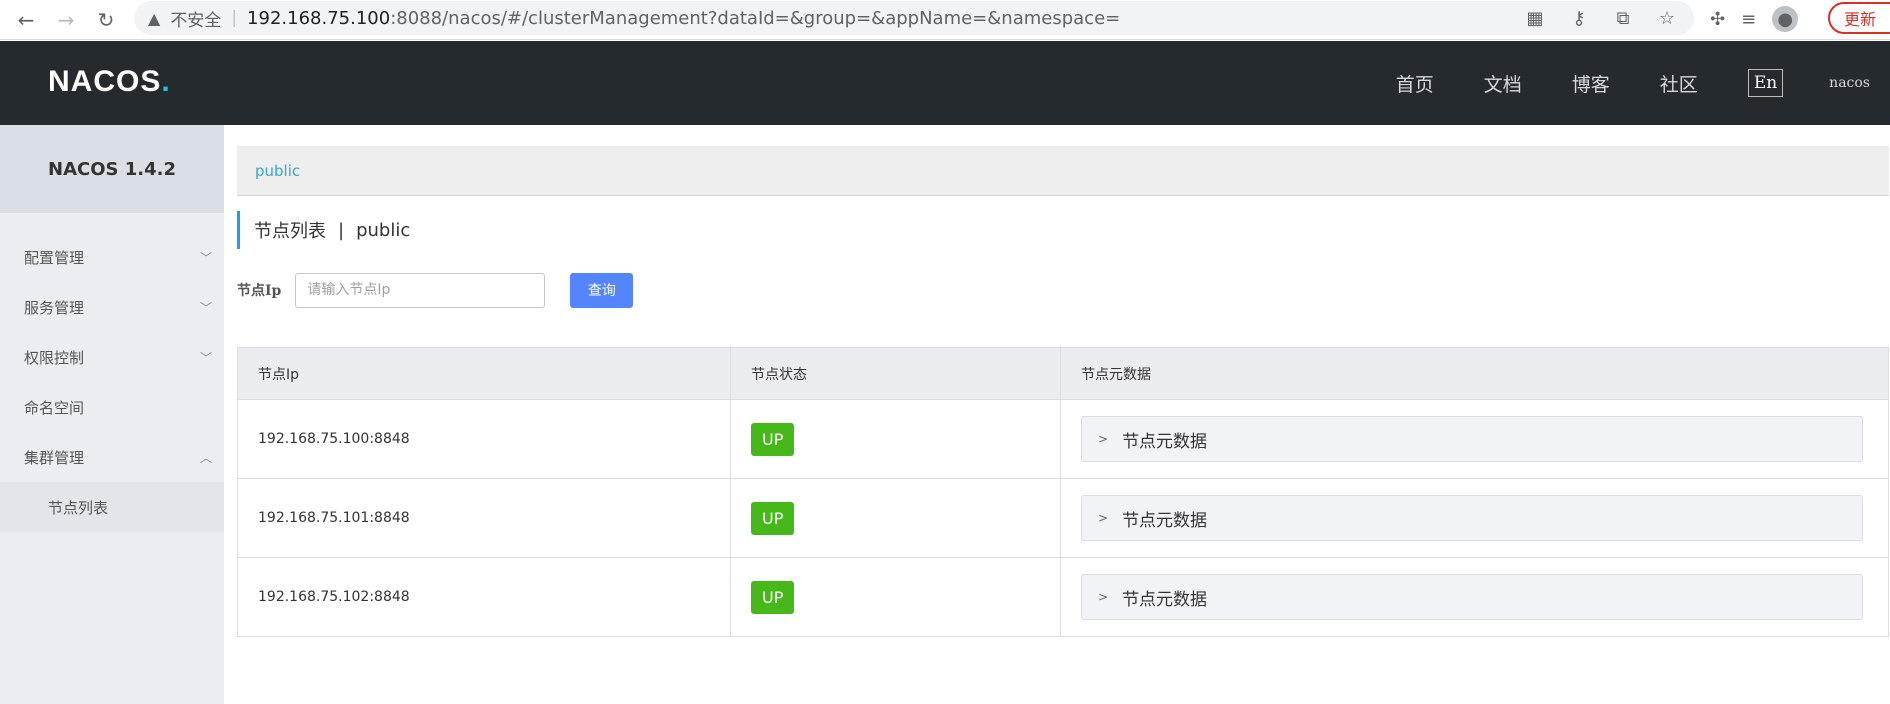 The width and height of the screenshot is (1890, 704). I want to click on translate-icon: ⧉, so click(1623, 18).